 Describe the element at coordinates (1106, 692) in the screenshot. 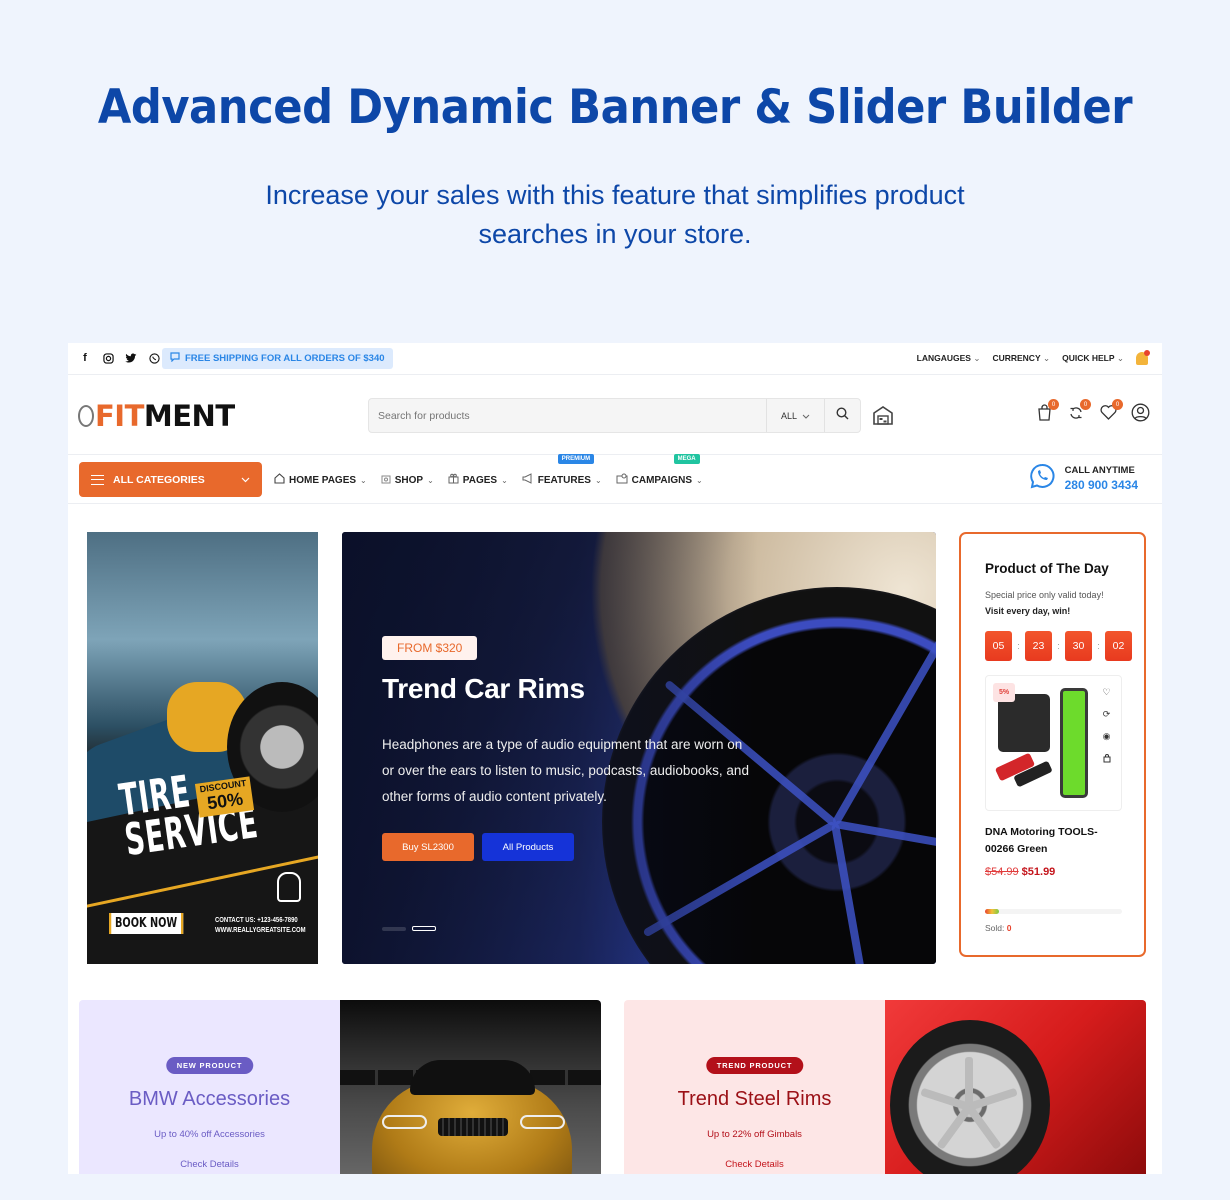

I see `wishlist-heart-icon: ♡` at that location.